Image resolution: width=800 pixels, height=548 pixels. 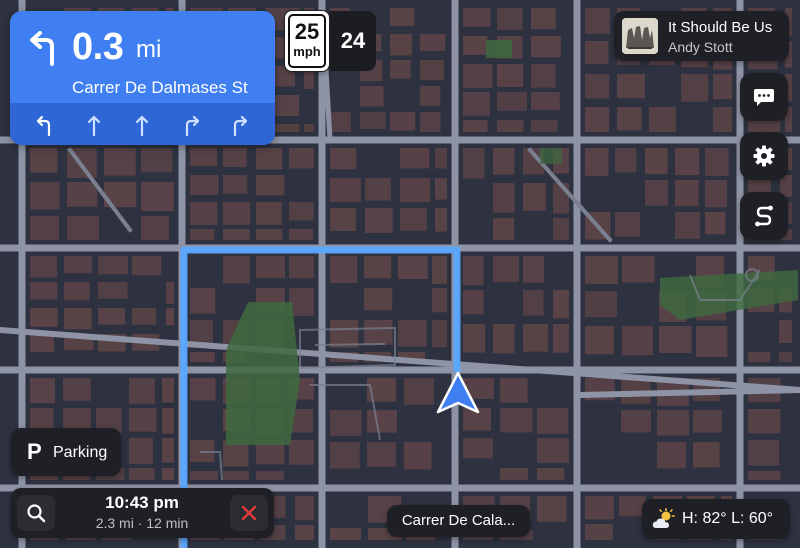 What do you see at coordinates (764, 97) in the screenshot?
I see `messages-button` at bounding box center [764, 97].